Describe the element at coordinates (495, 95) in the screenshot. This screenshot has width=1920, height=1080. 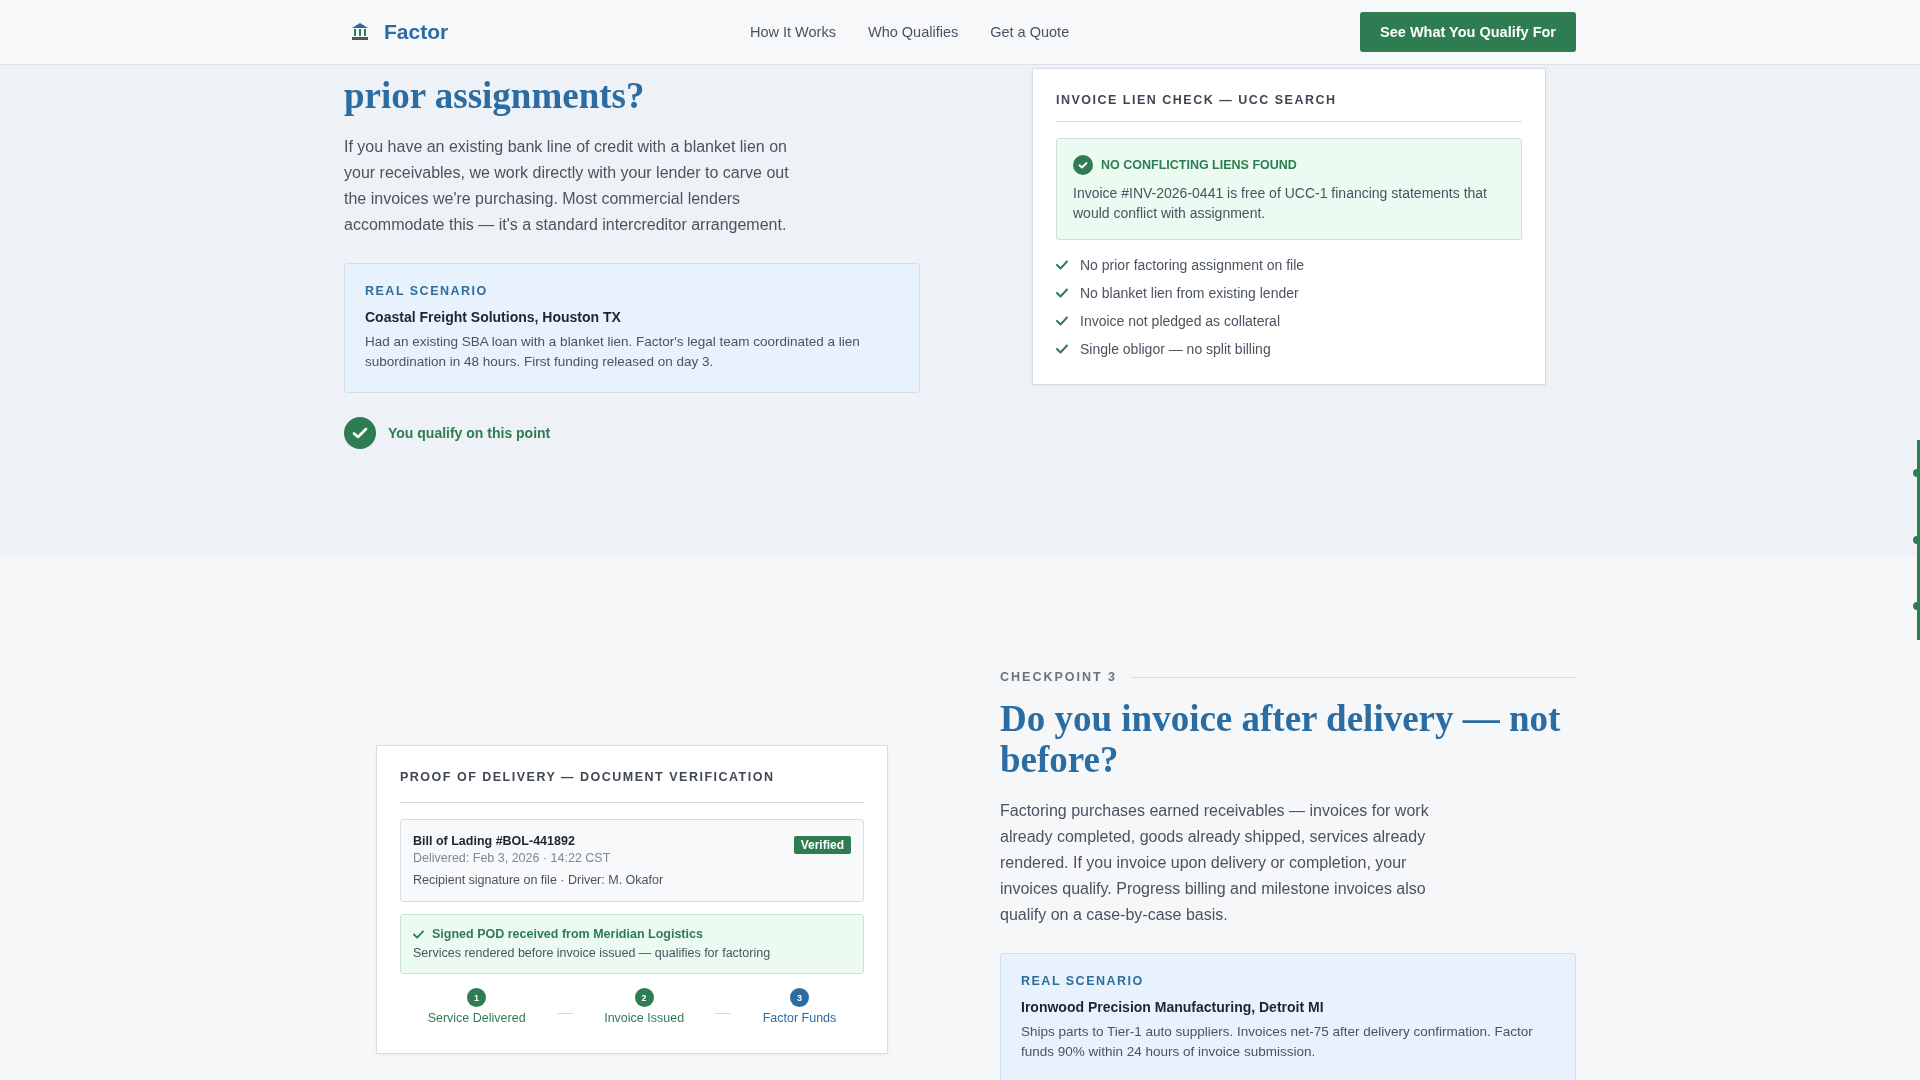
I see `section-heading: prior assignments?` at that location.